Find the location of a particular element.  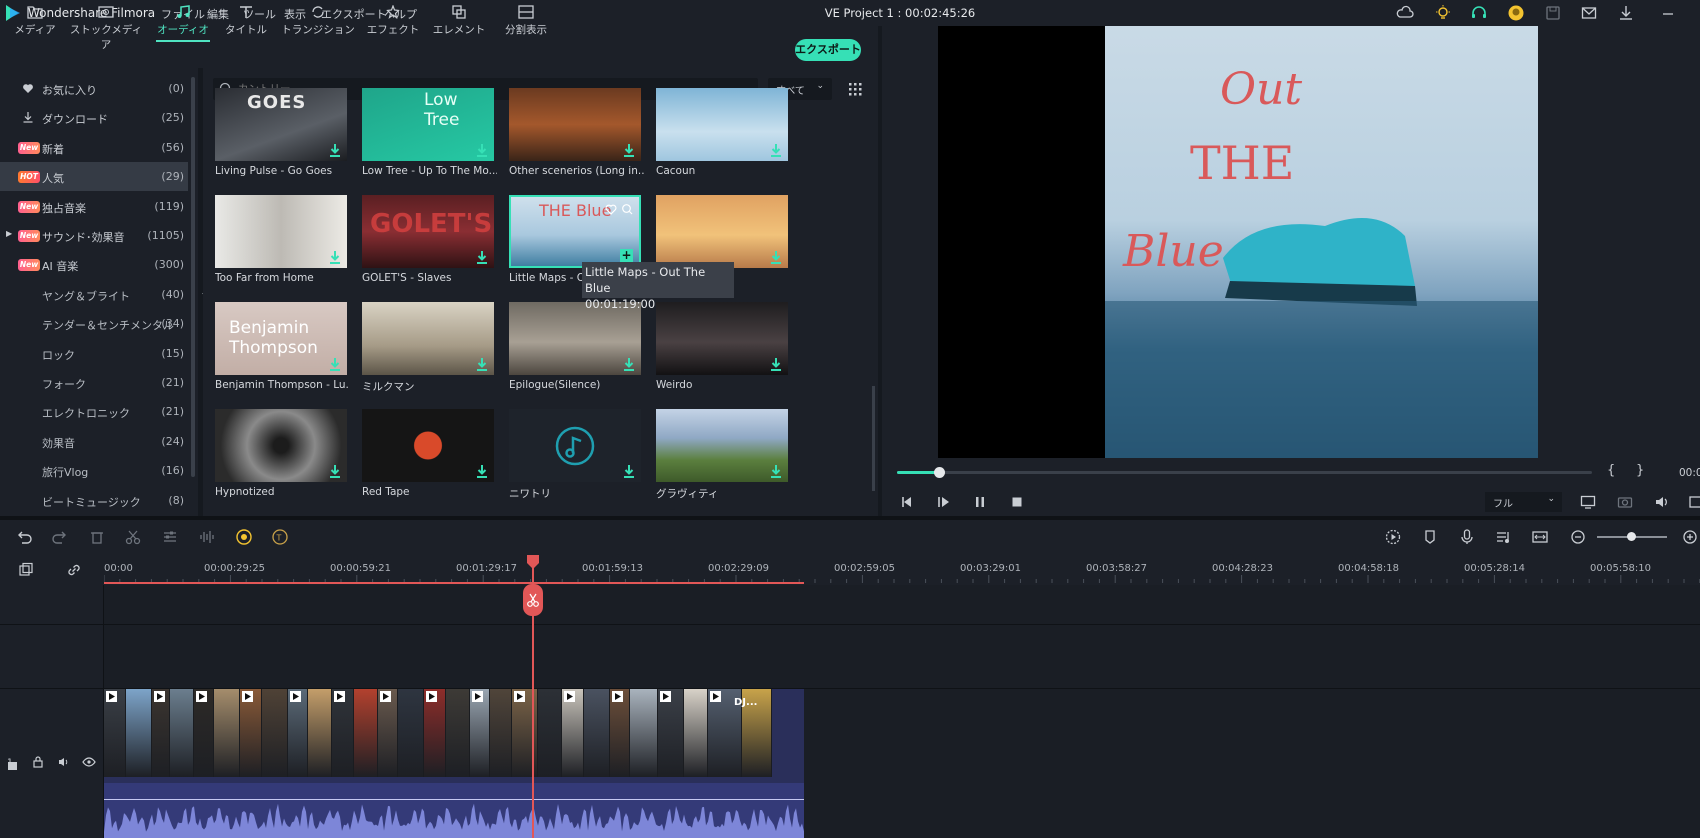

volume-icon is located at coordinates (1662, 502).